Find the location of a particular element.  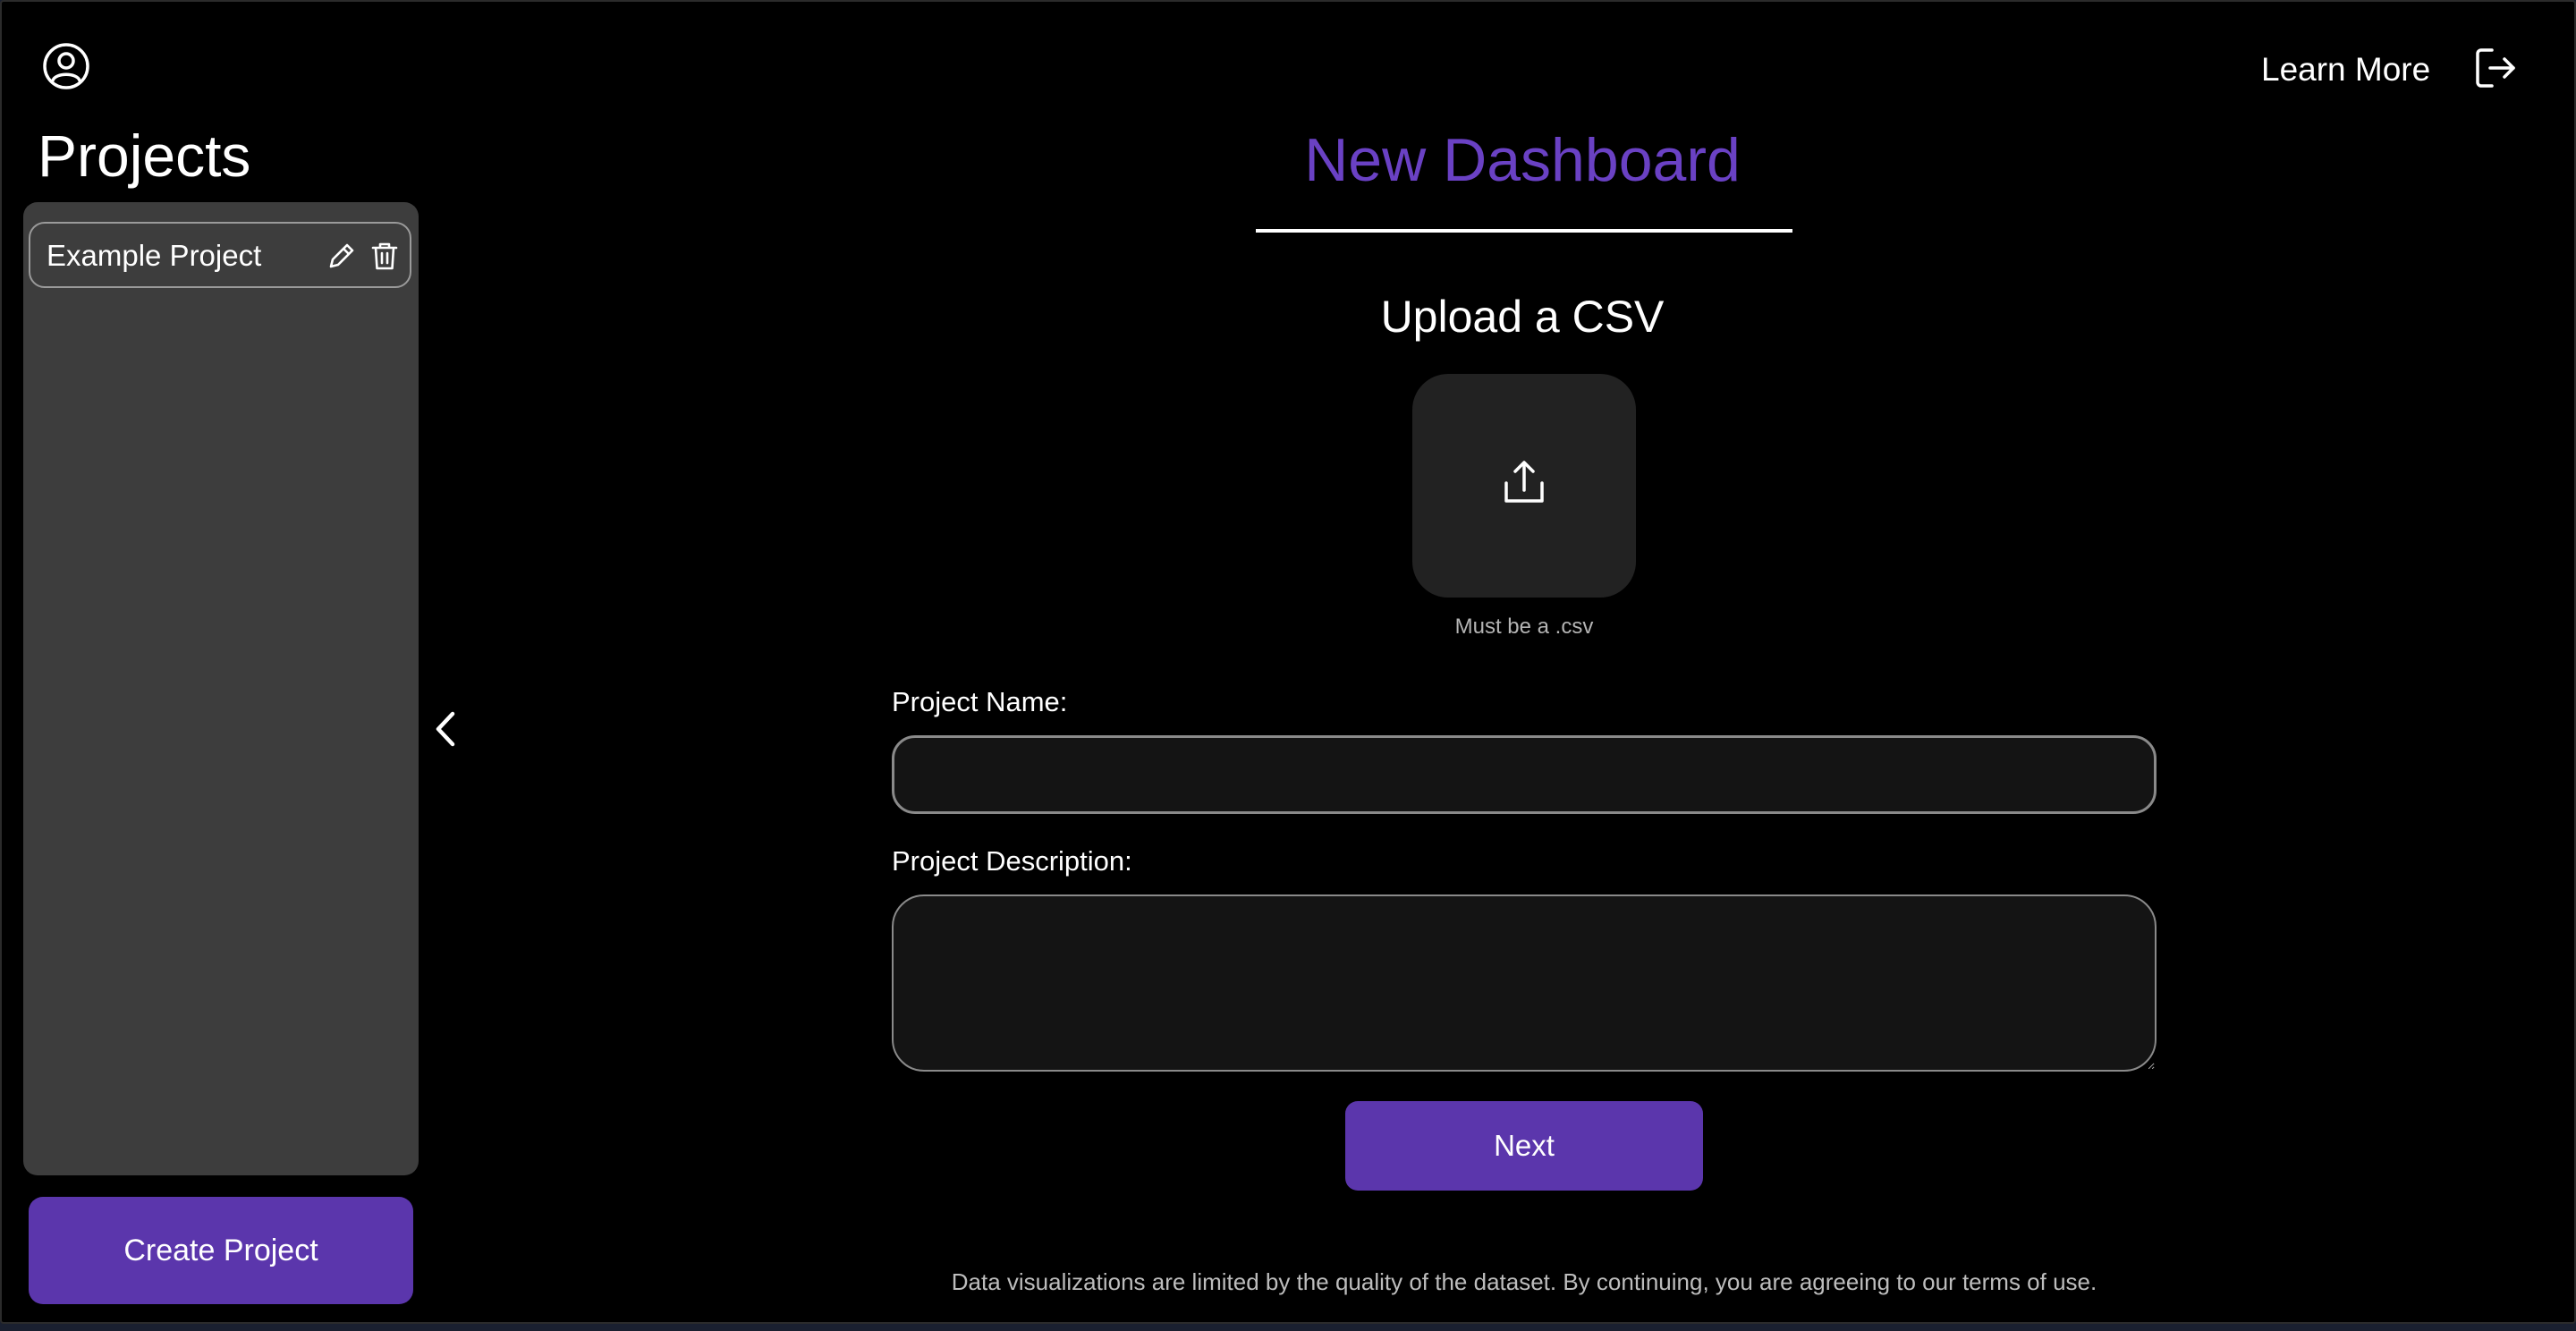

collapse-sidebar-button is located at coordinates (445, 729).